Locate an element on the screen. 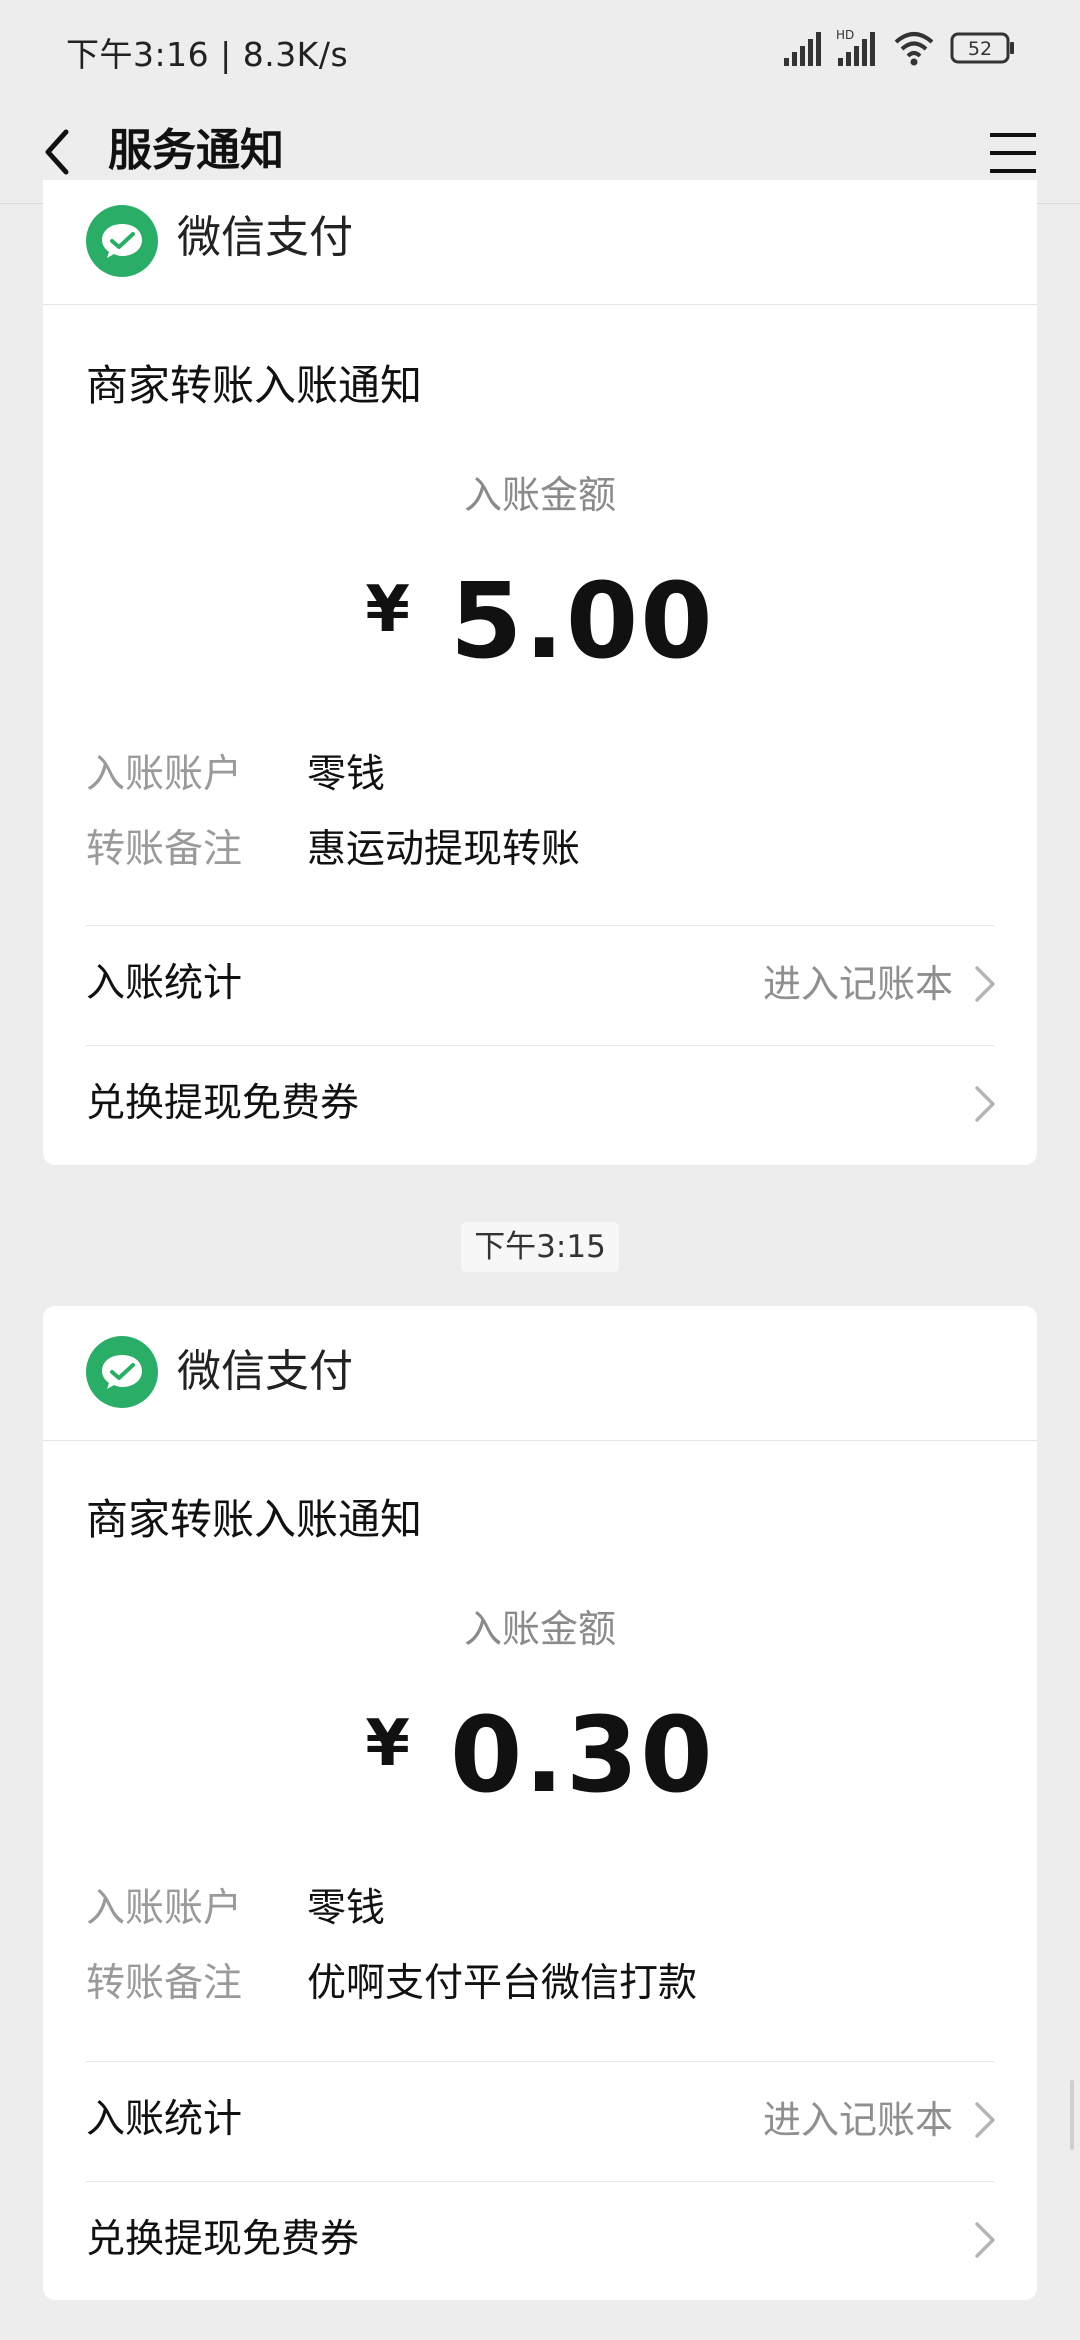 The image size is (1080, 2340). hamburger-menu-icon is located at coordinates (1013, 153).